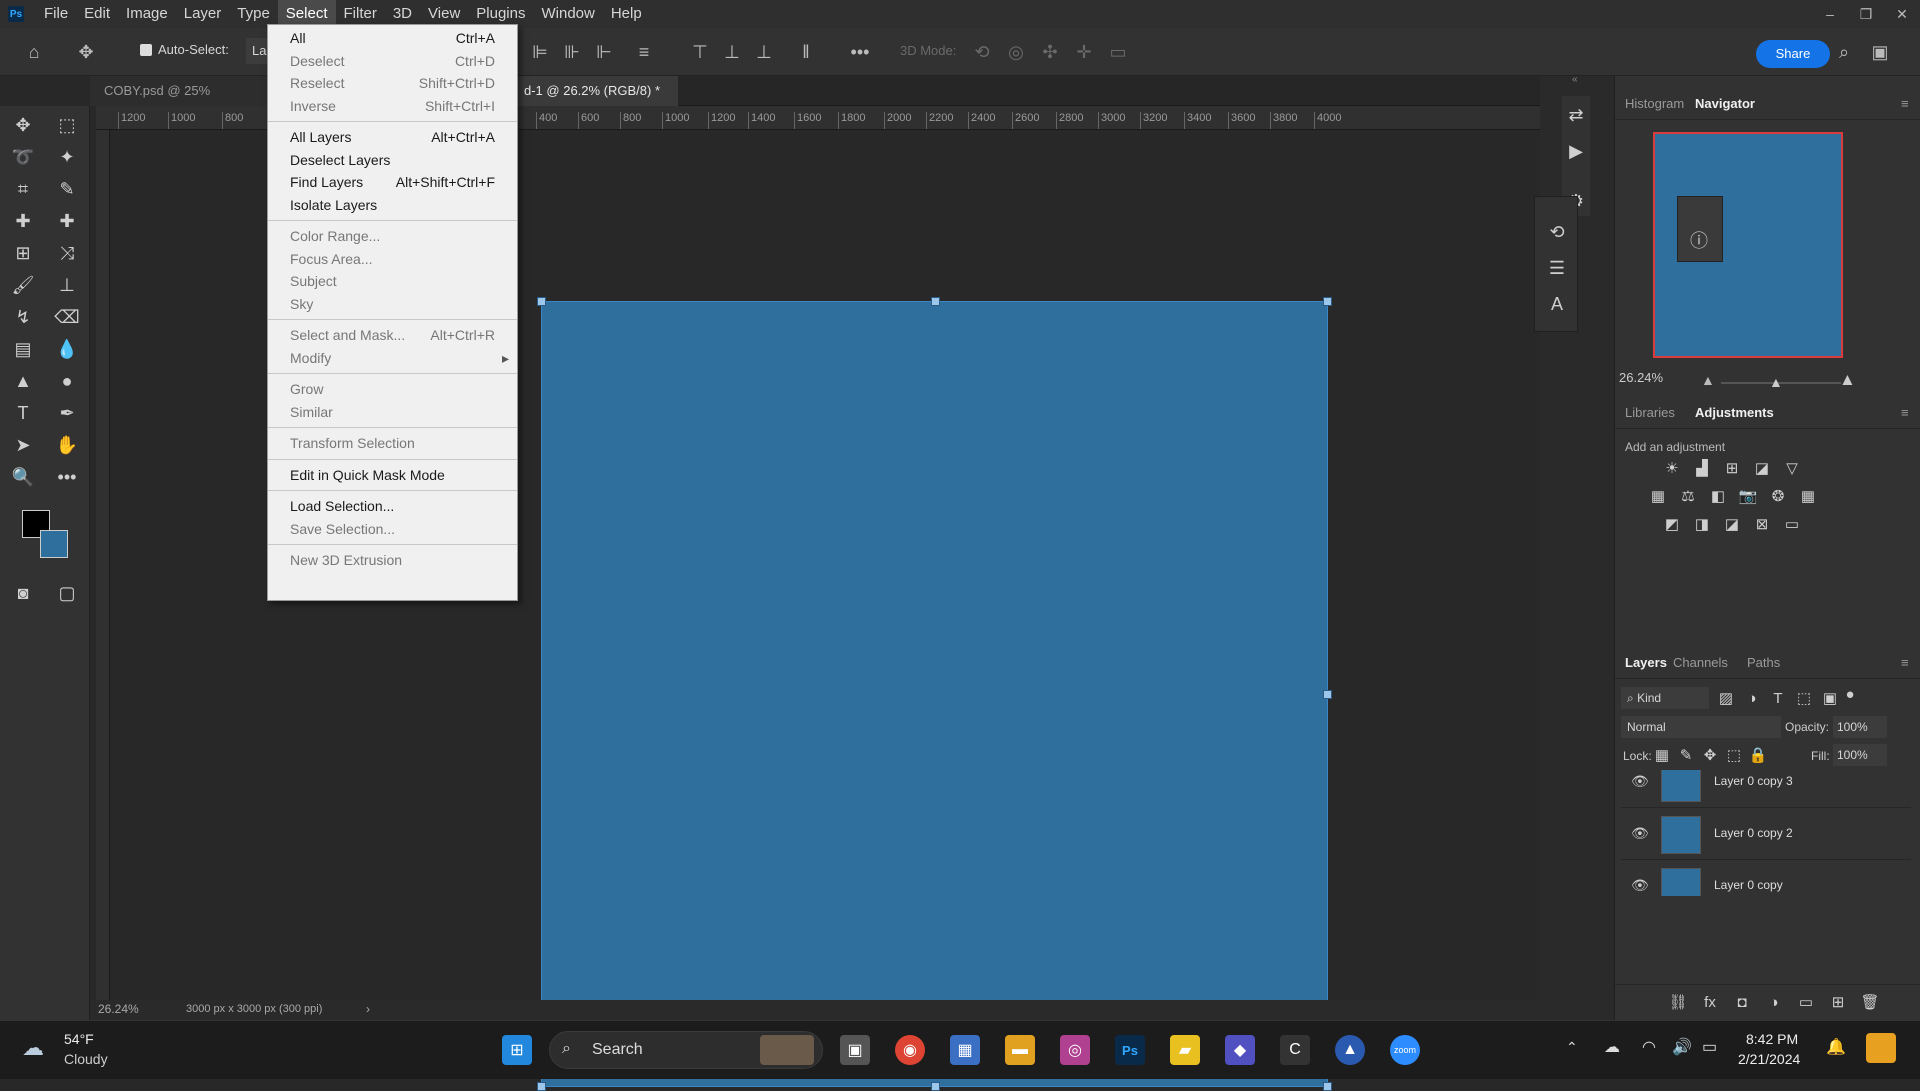  I want to click on navigator-preview: ⓘ, so click(1748, 245).